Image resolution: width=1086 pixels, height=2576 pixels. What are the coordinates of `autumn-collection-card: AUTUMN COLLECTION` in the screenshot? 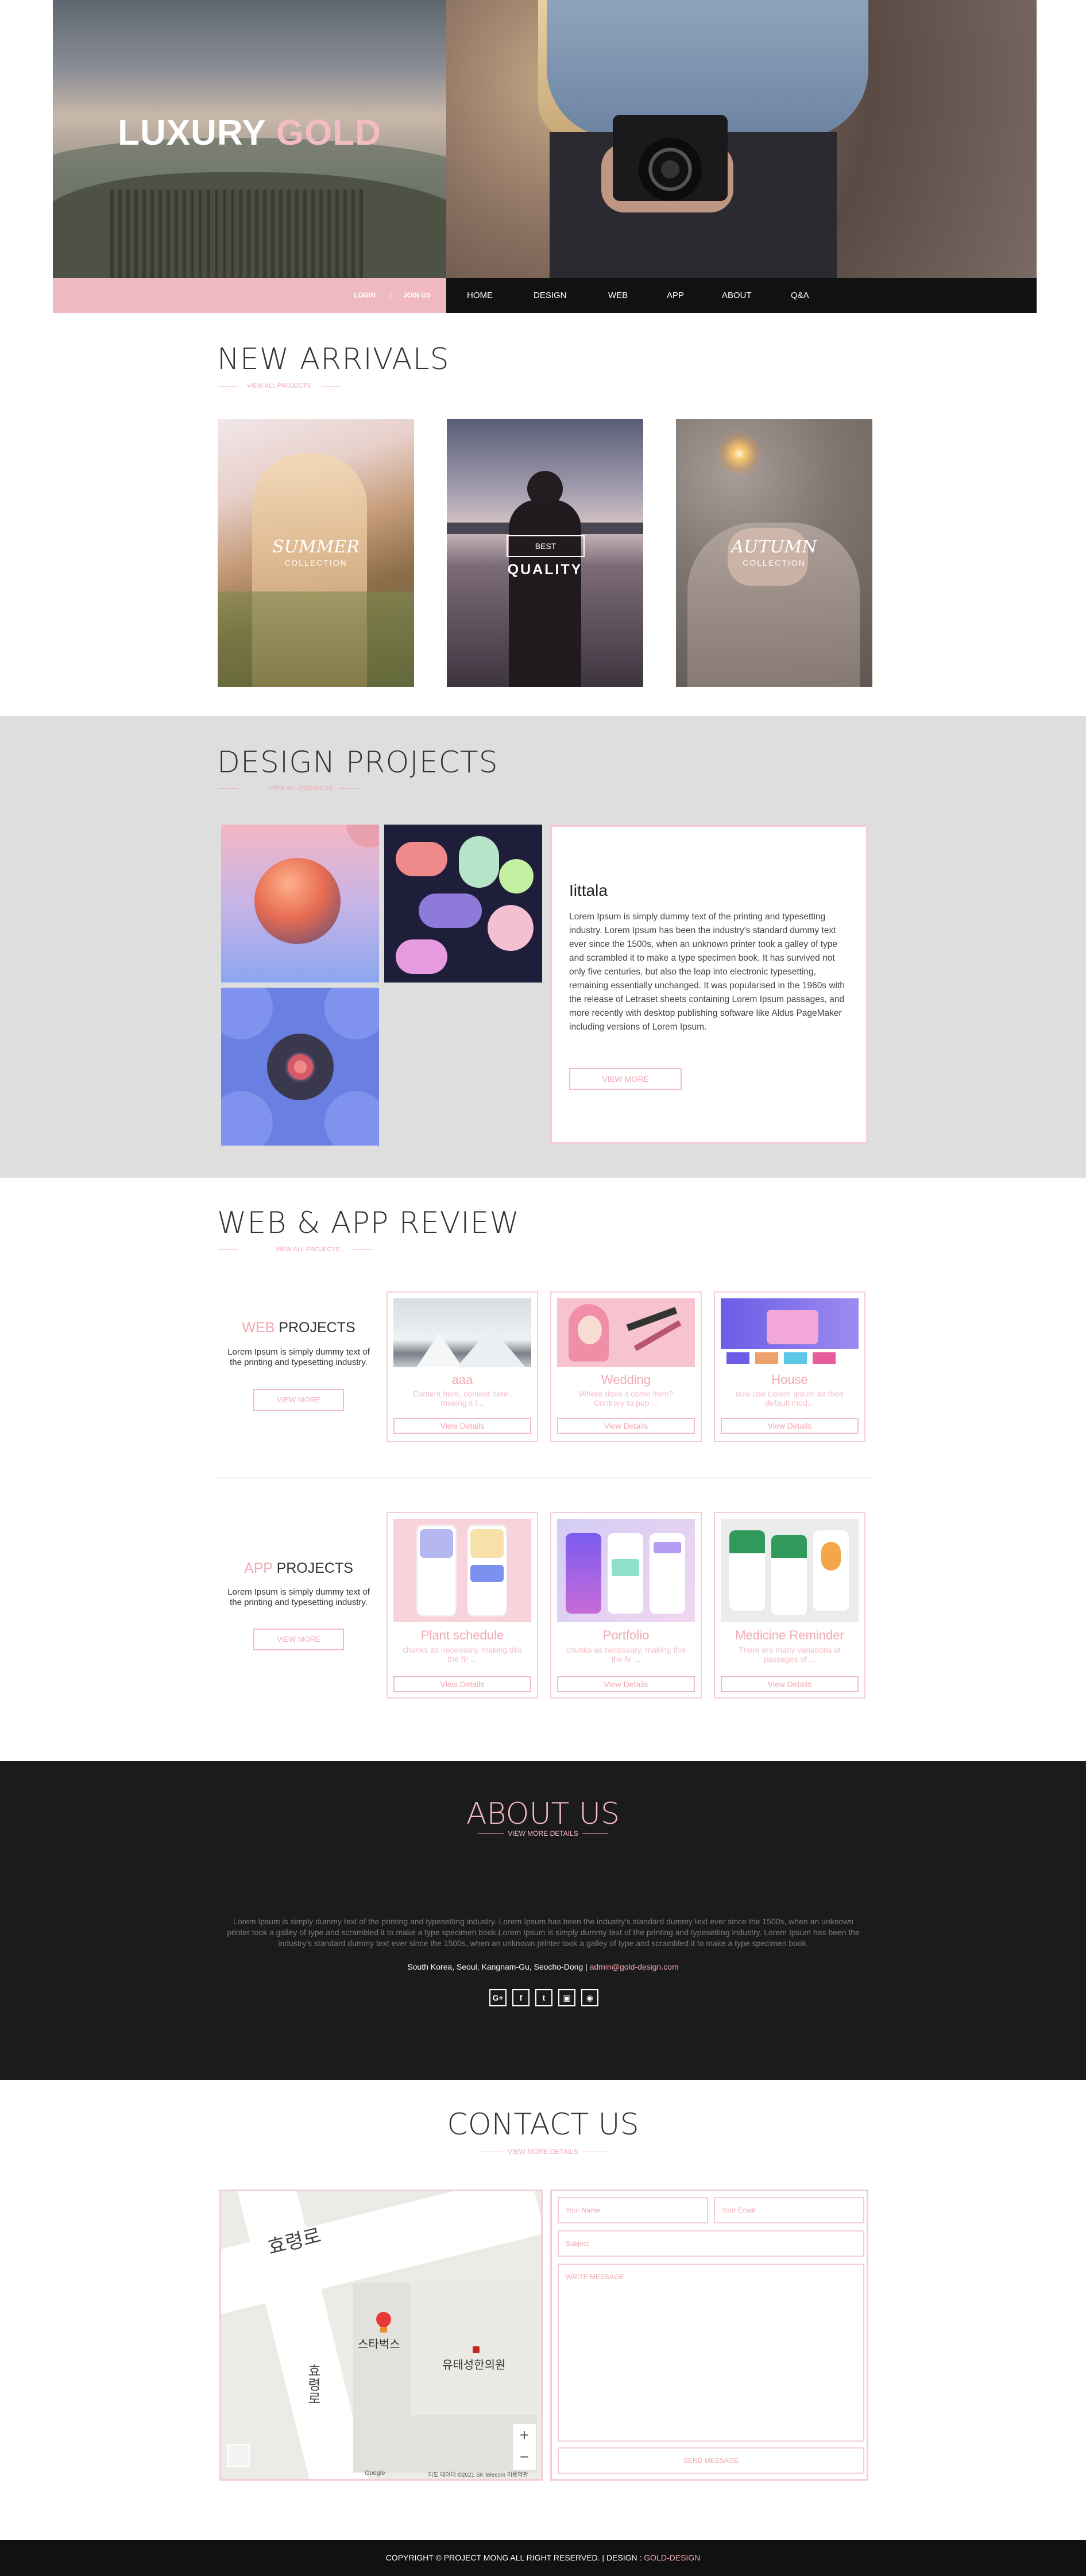 It's located at (774, 553).